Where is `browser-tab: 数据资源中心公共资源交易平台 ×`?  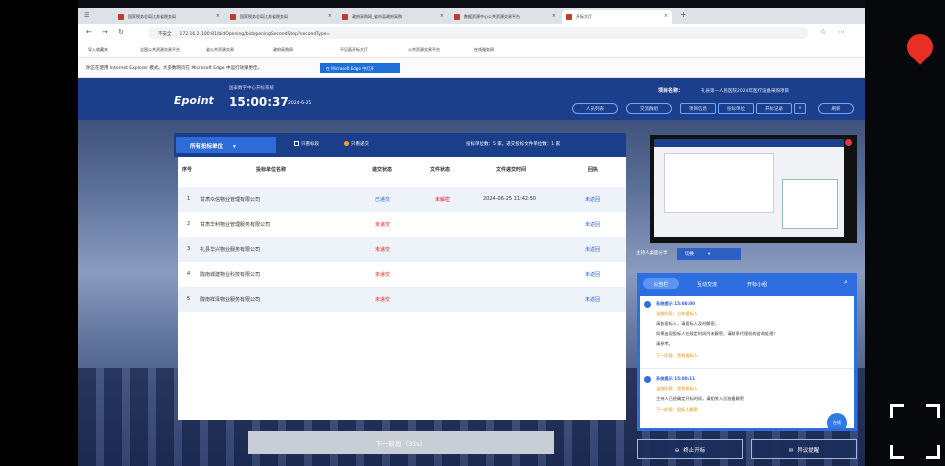
browser-tab: 数据资源中心公共资源交易平台 × is located at coordinates (505, 17).